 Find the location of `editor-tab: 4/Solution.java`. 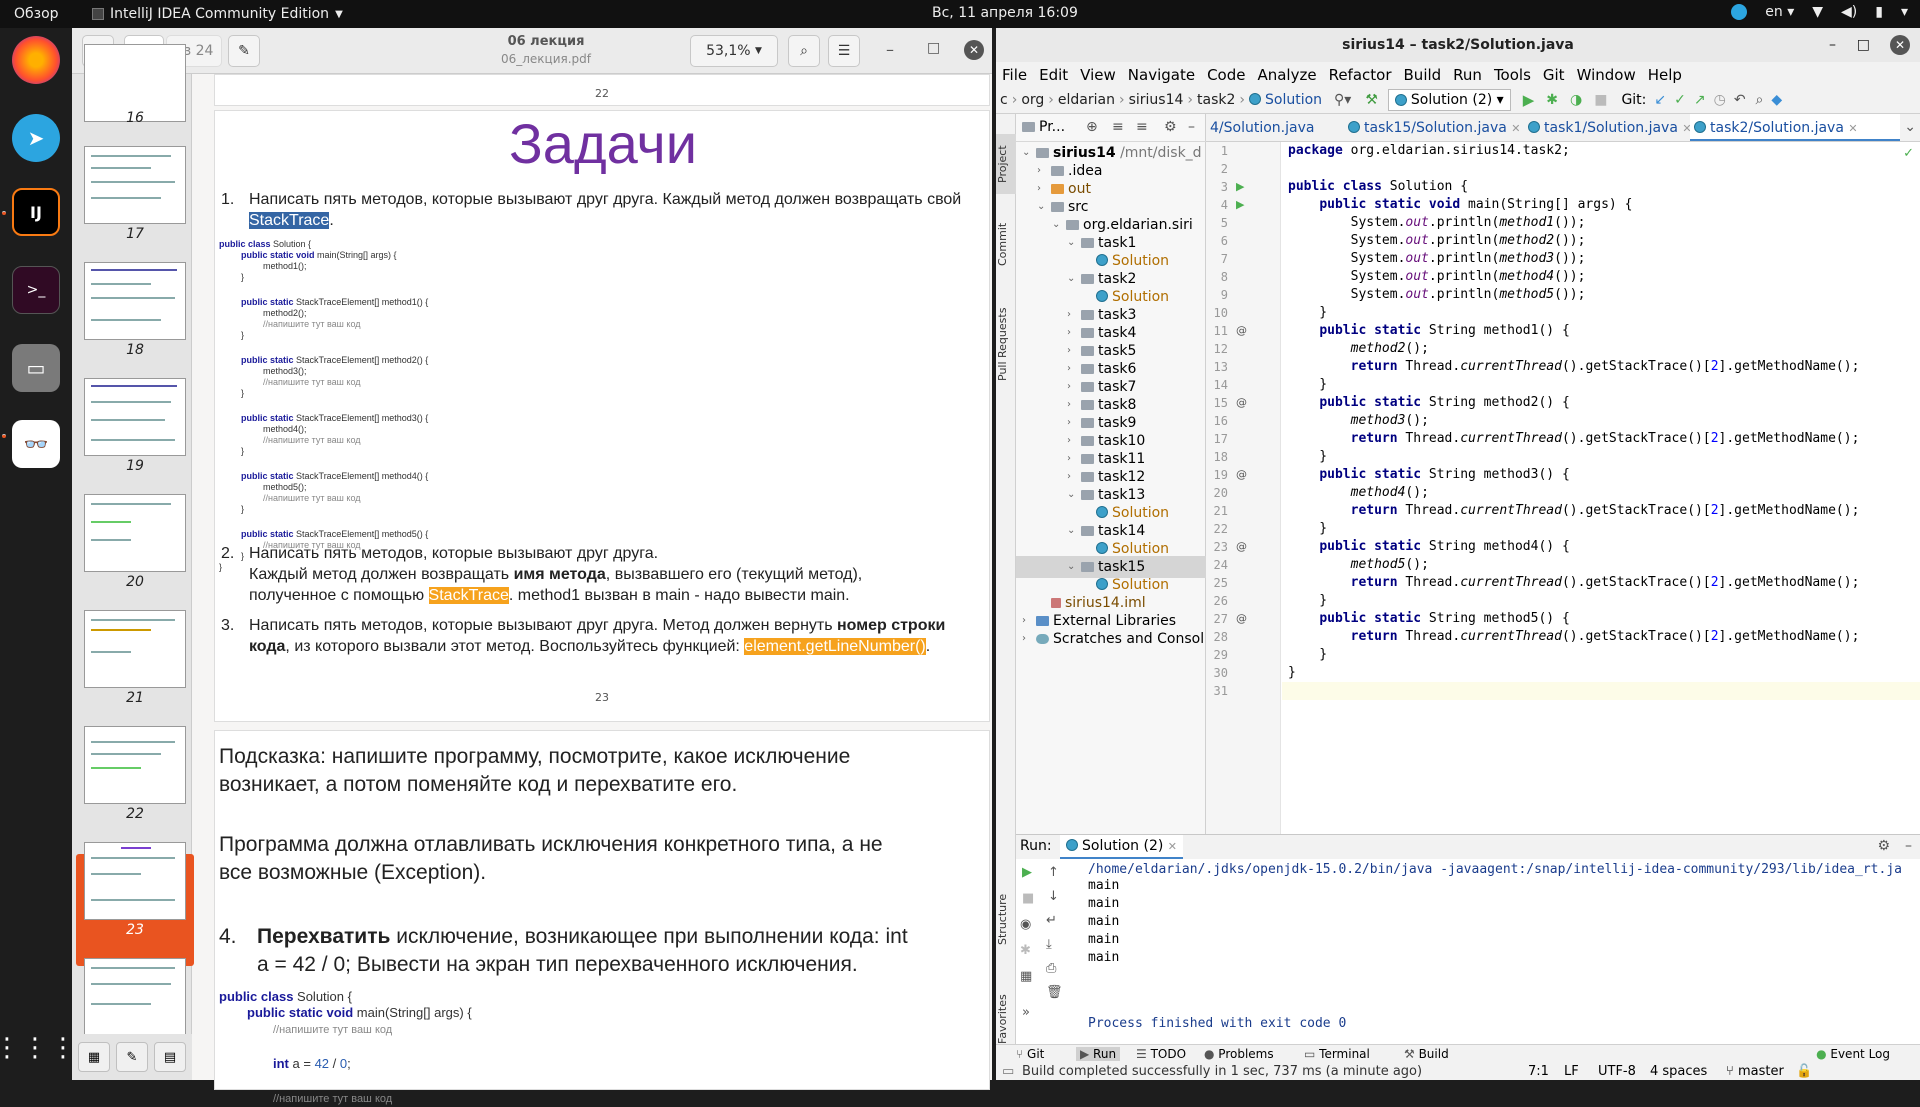

editor-tab: 4/Solution.java is located at coordinates (1274, 127).